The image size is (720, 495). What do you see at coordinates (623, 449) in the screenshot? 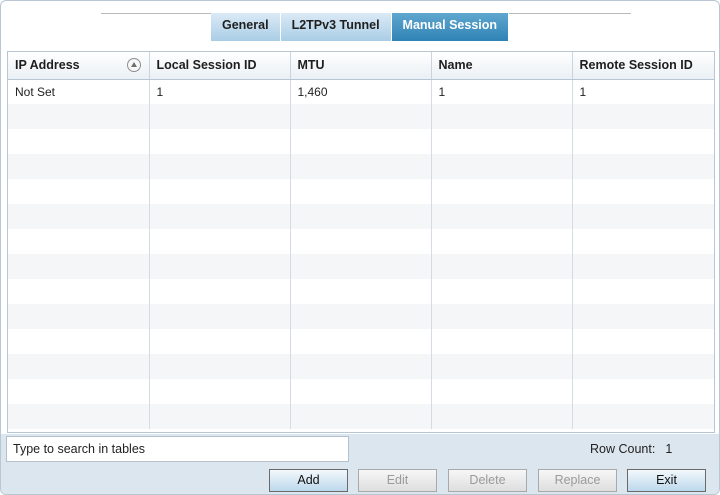
I see `row-count-label: Row Count:` at bounding box center [623, 449].